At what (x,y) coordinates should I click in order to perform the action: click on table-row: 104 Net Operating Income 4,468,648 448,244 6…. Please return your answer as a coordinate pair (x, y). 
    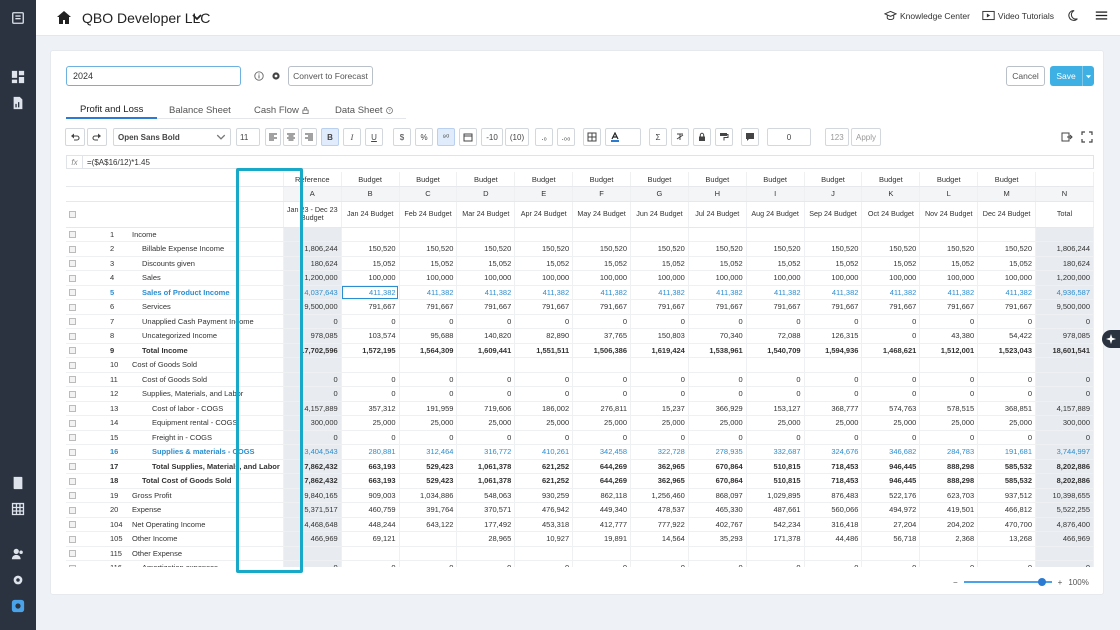
    Looking at the image, I should click on (580, 524).